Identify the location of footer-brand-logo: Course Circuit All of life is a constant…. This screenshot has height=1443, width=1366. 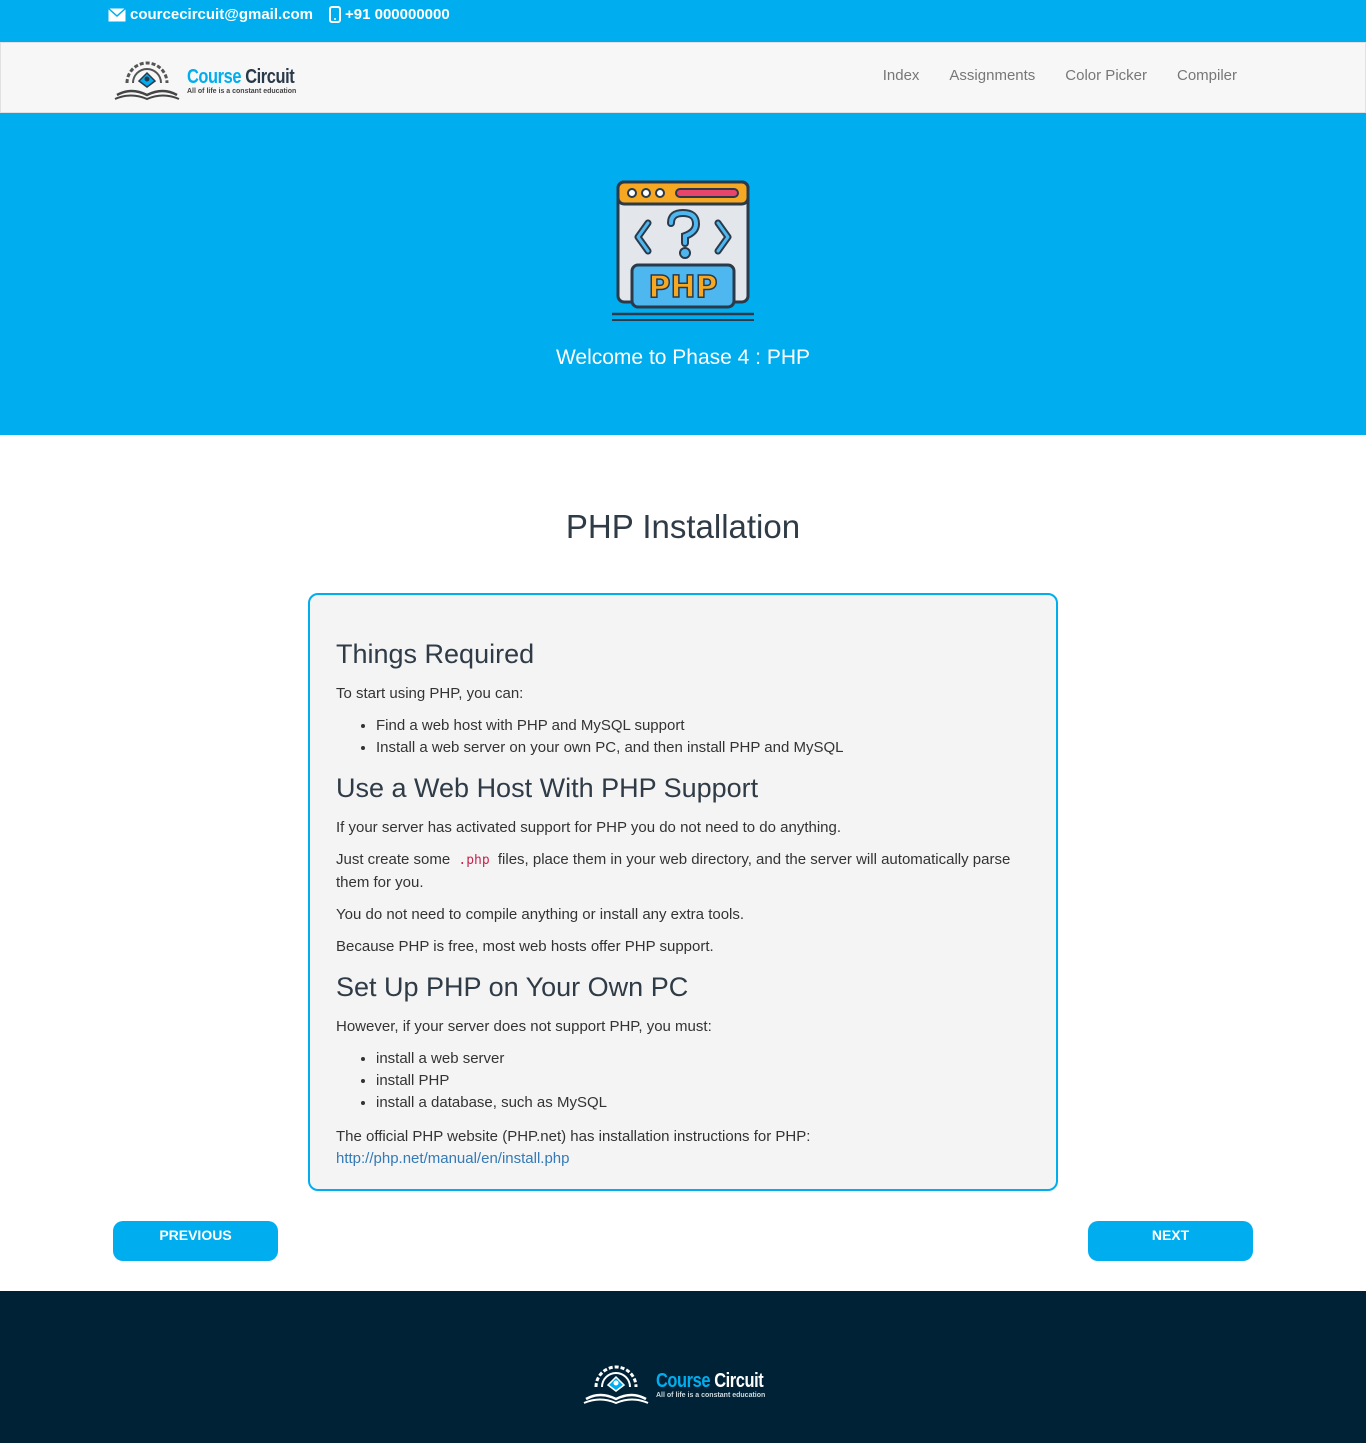
(687, 1384).